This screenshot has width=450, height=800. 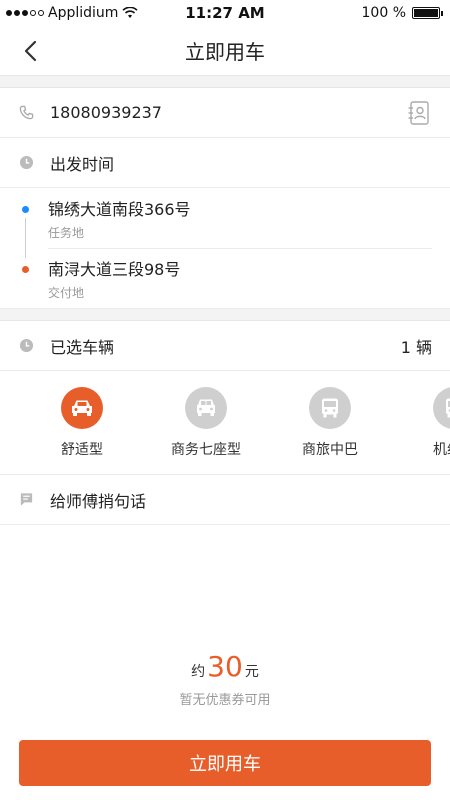 I want to click on status-bar: Applidium 11:27 AM 100 %, so click(x=225, y=13).